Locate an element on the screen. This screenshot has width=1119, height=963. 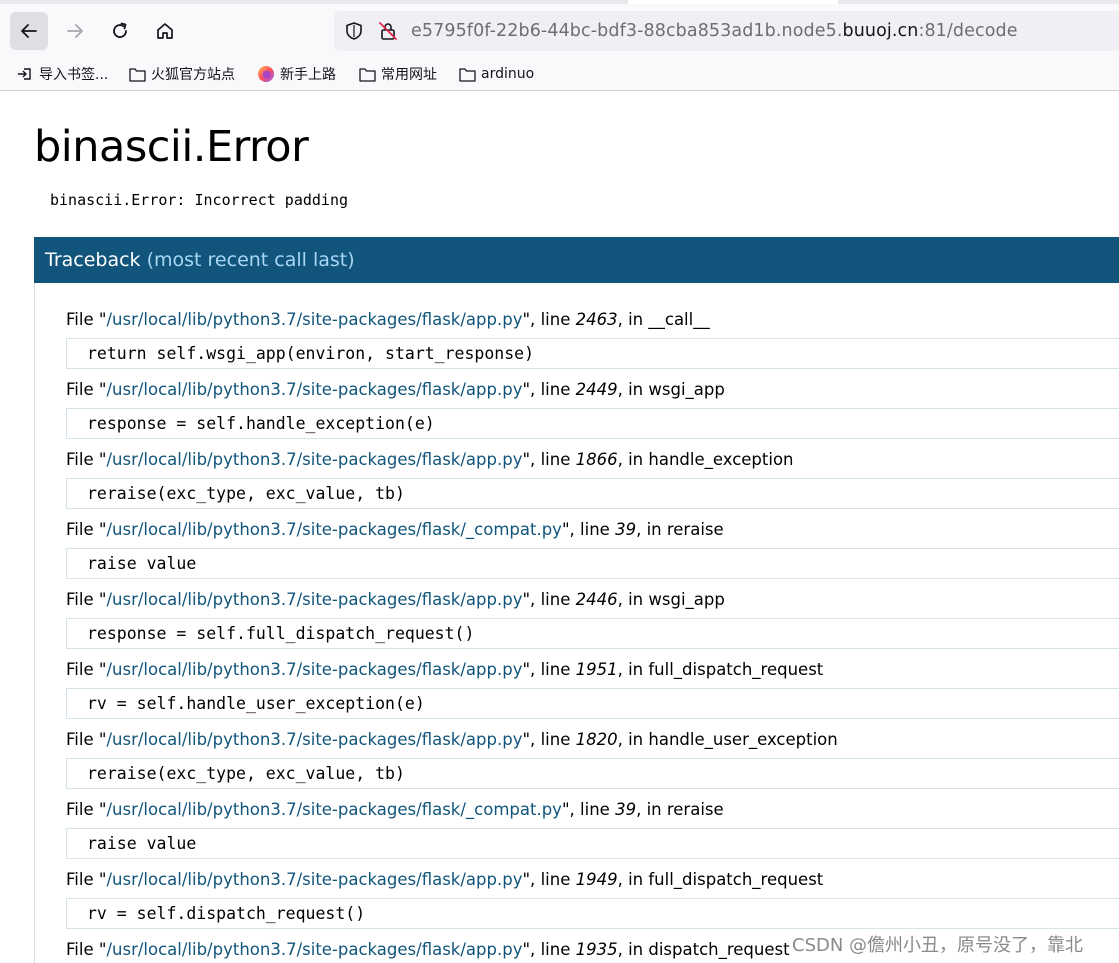
frame-source-line: rv = self.dispatch_request() is located at coordinates (592, 913).